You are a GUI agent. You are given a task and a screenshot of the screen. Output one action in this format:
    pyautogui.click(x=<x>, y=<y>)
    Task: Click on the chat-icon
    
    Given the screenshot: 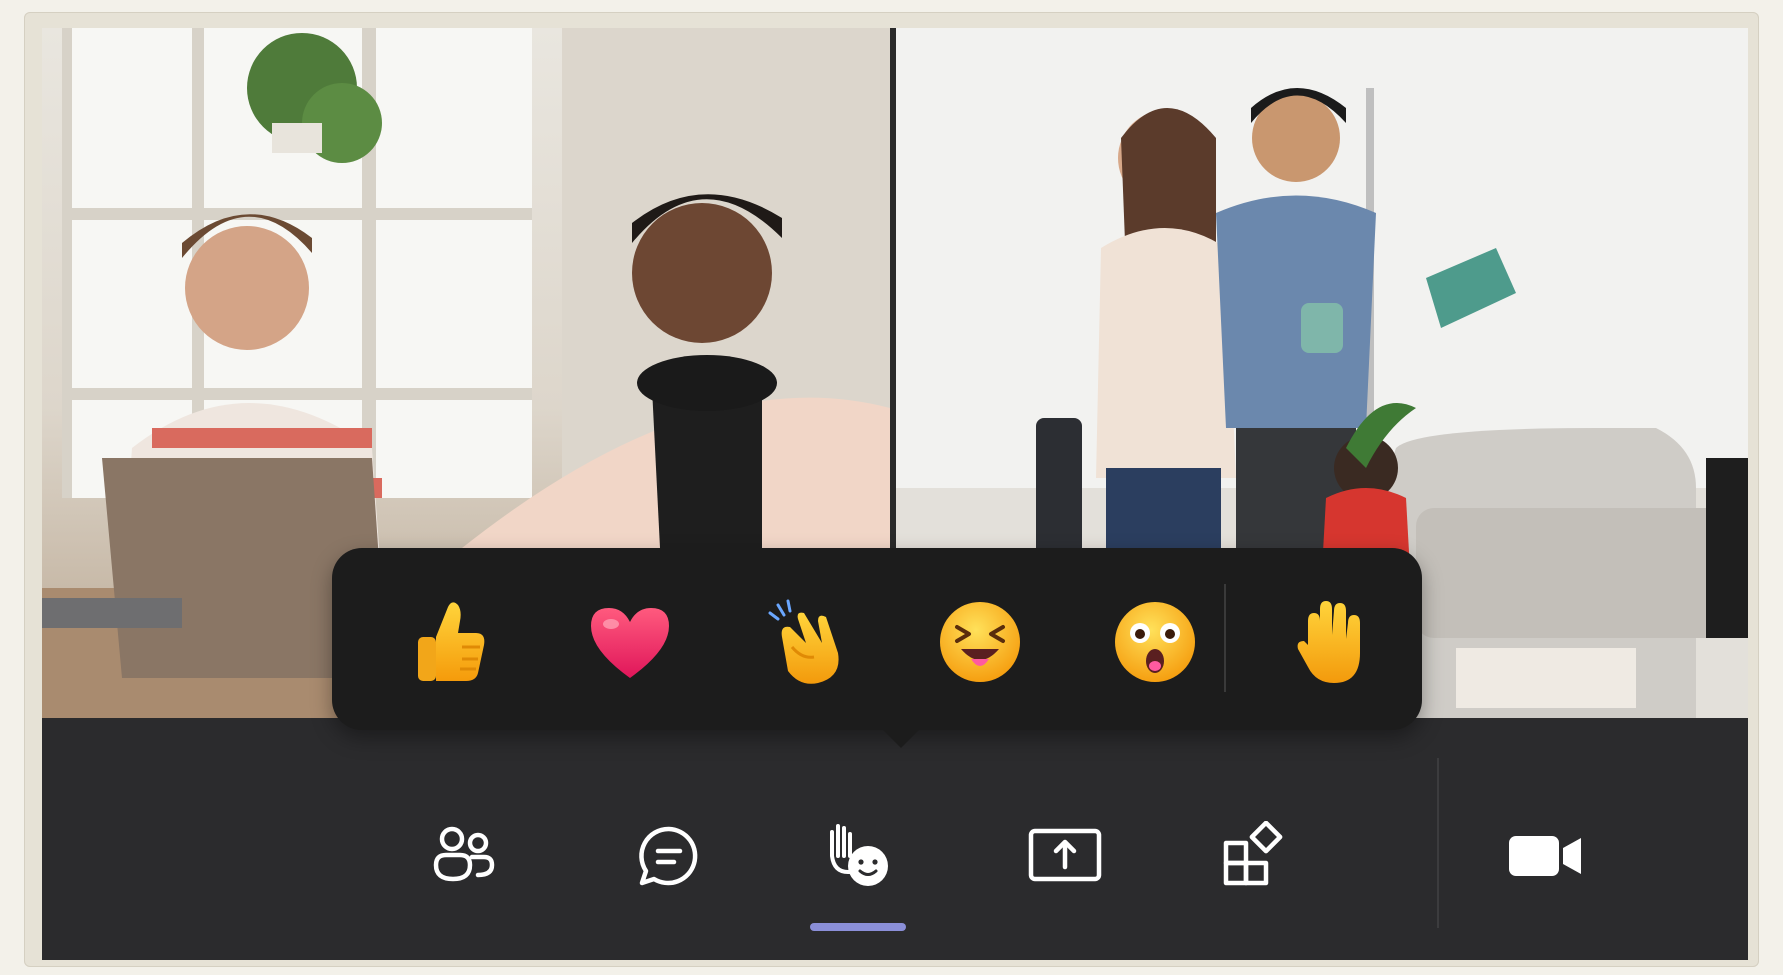 What is the action you would take?
    pyautogui.click(x=668, y=856)
    